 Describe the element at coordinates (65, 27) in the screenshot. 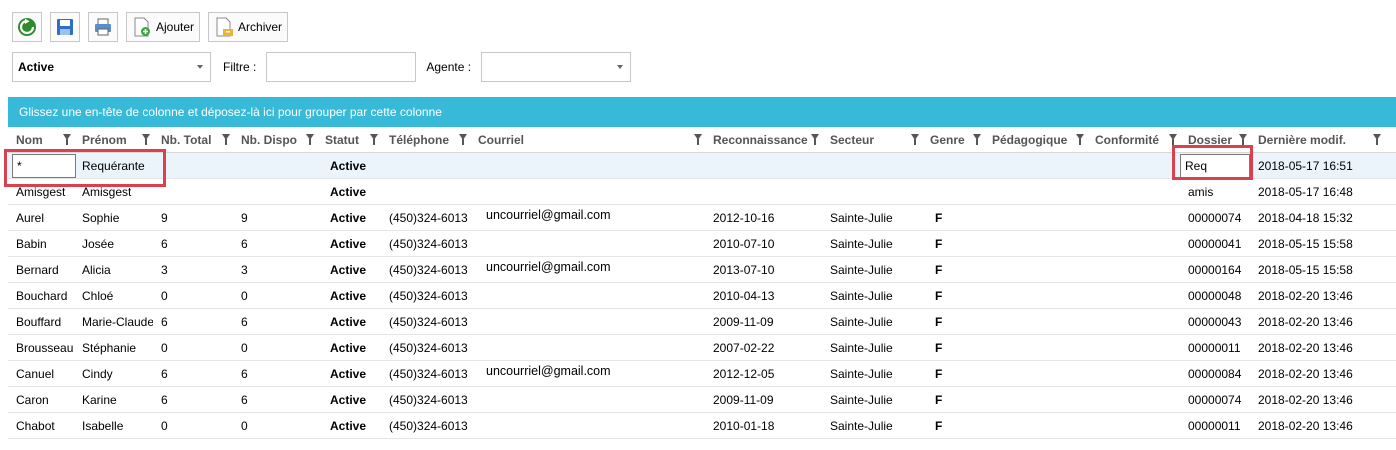

I see `save-button` at that location.